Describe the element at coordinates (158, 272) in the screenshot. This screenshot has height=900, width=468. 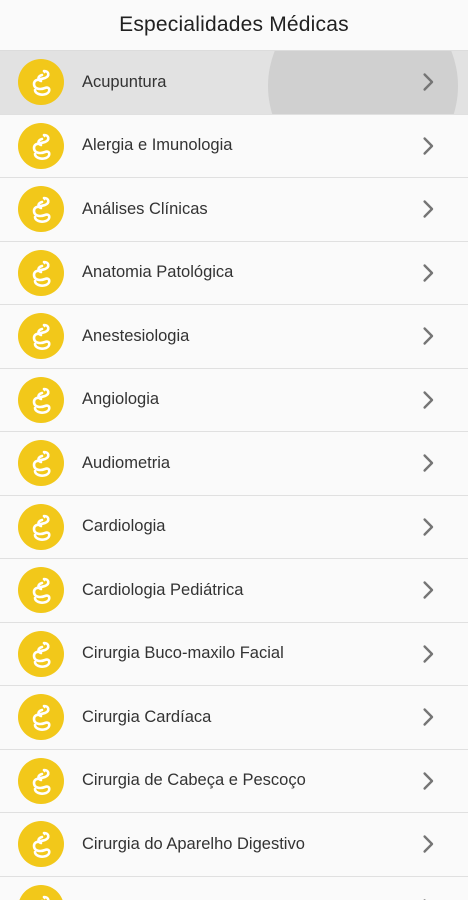
I see `list-item-label: Anatomia Patológica` at that location.